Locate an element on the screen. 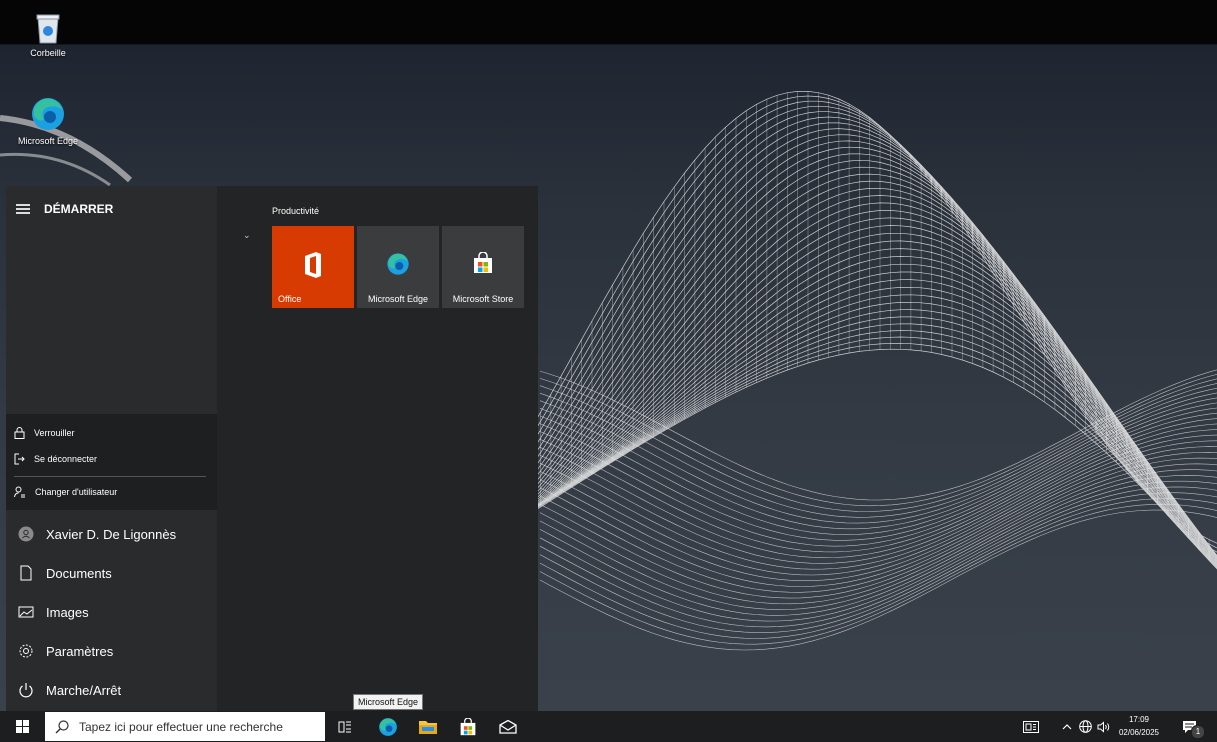 This screenshot has width=1217, height=742. file-explorer-icon is located at coordinates (428, 727).